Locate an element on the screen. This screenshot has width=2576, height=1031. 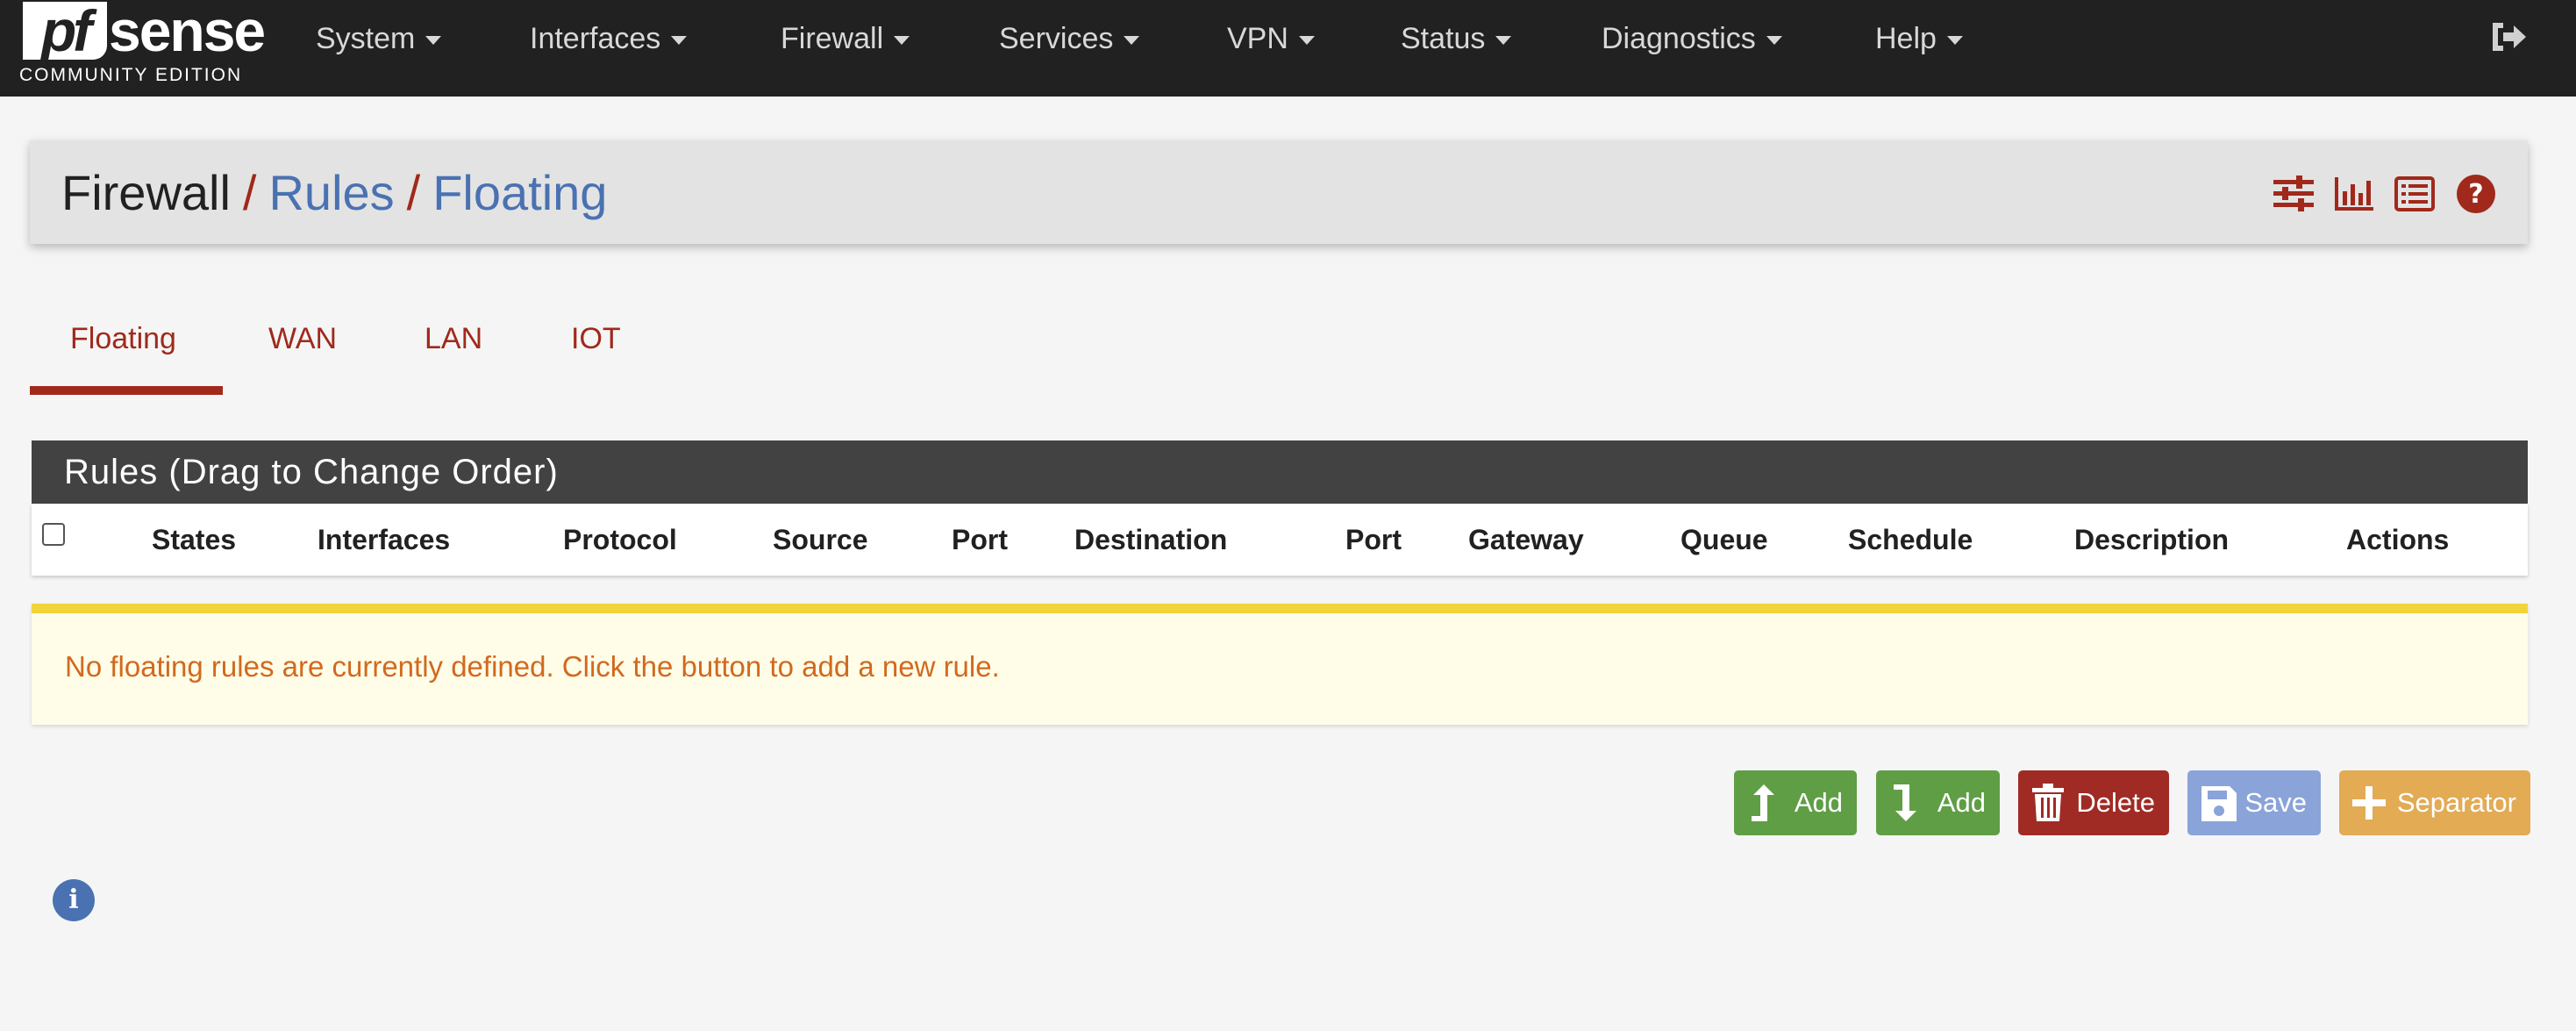
nav-help: Help is located at coordinates (1919, 38).